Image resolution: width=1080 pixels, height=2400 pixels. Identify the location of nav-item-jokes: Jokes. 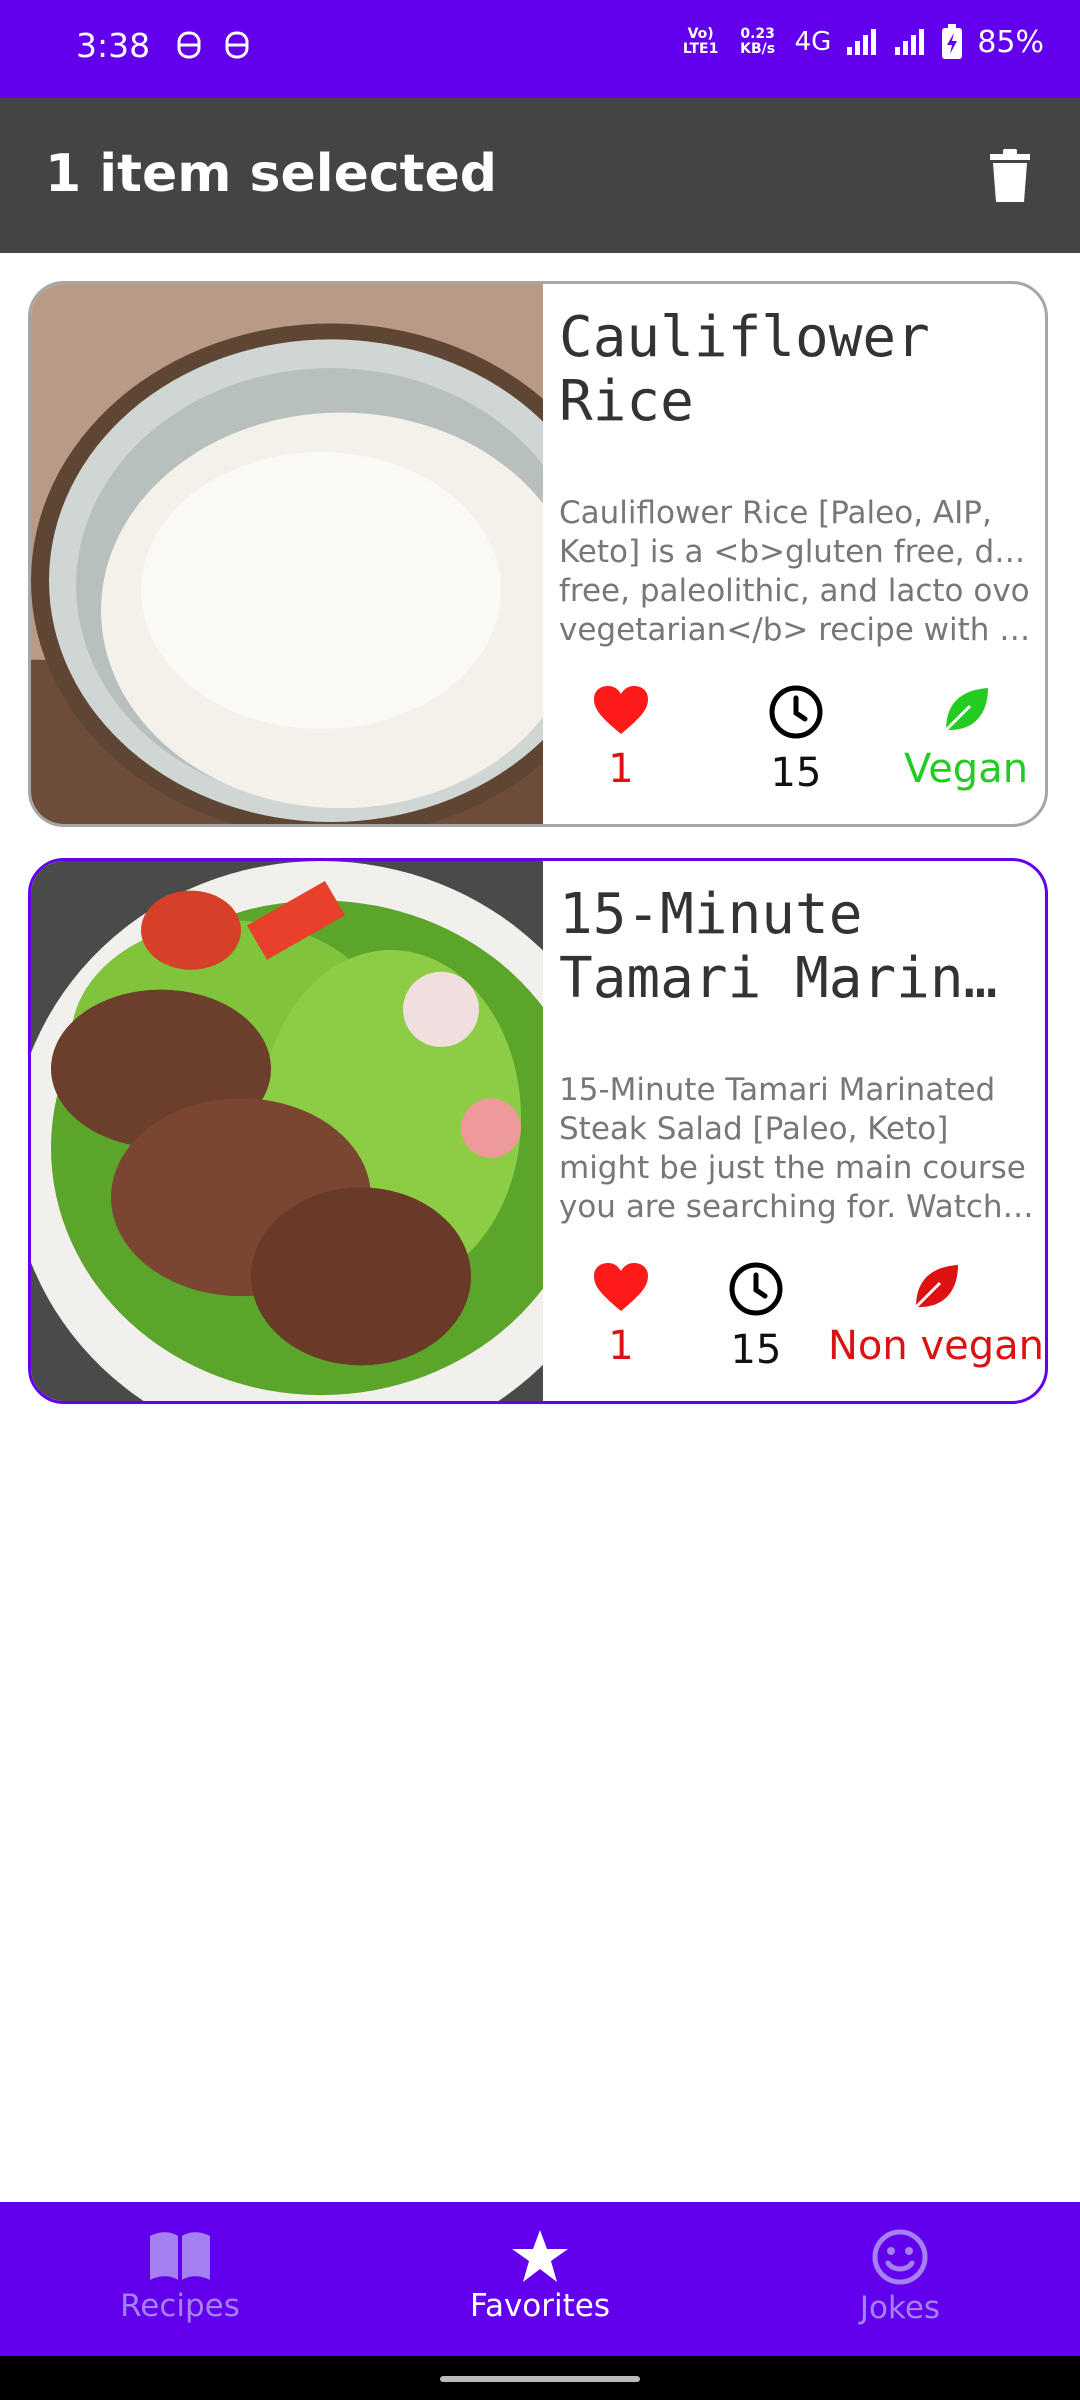
(900, 2277).